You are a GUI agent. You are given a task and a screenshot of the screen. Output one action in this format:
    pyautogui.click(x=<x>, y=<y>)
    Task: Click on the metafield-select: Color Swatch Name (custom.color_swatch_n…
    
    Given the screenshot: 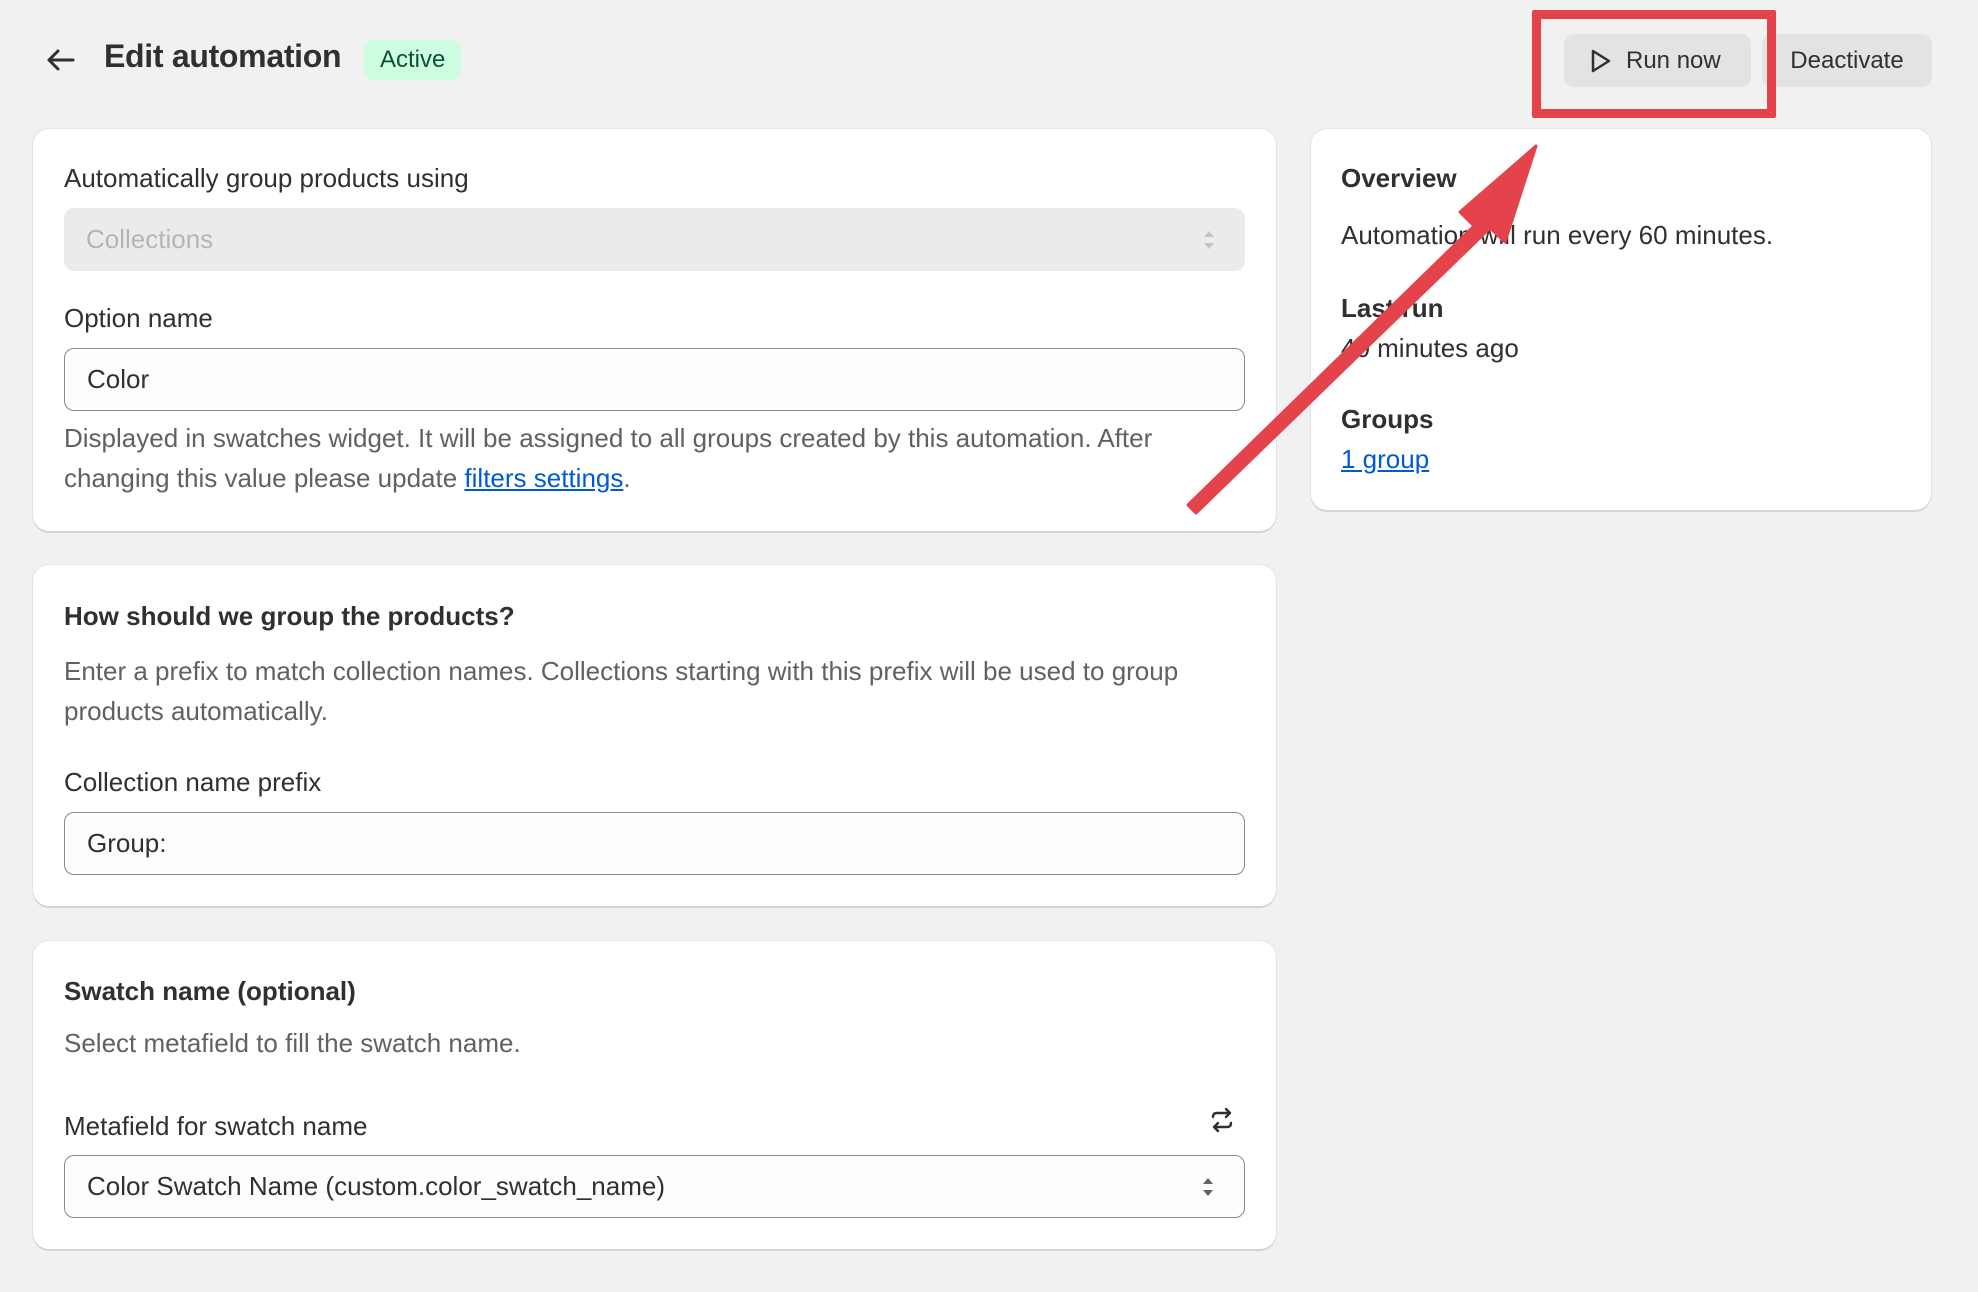 What is the action you would take?
    pyautogui.click(x=654, y=1186)
    